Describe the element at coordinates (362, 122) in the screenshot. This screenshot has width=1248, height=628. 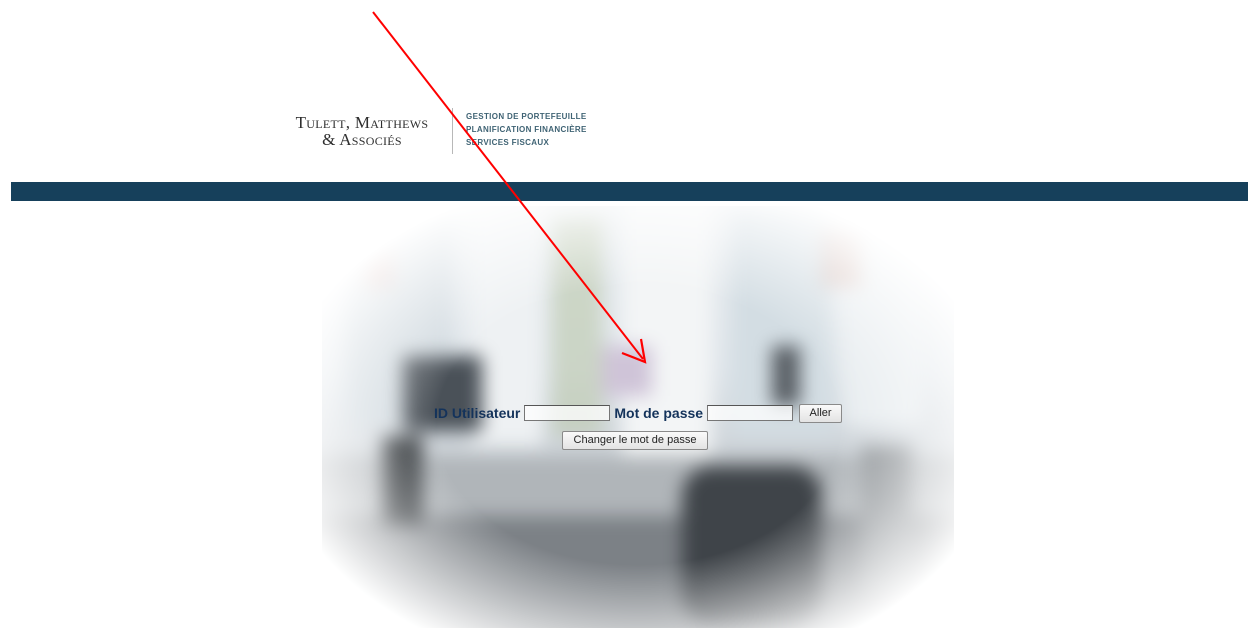
I see `firm-name-line1: Tulett, Matthews` at that location.